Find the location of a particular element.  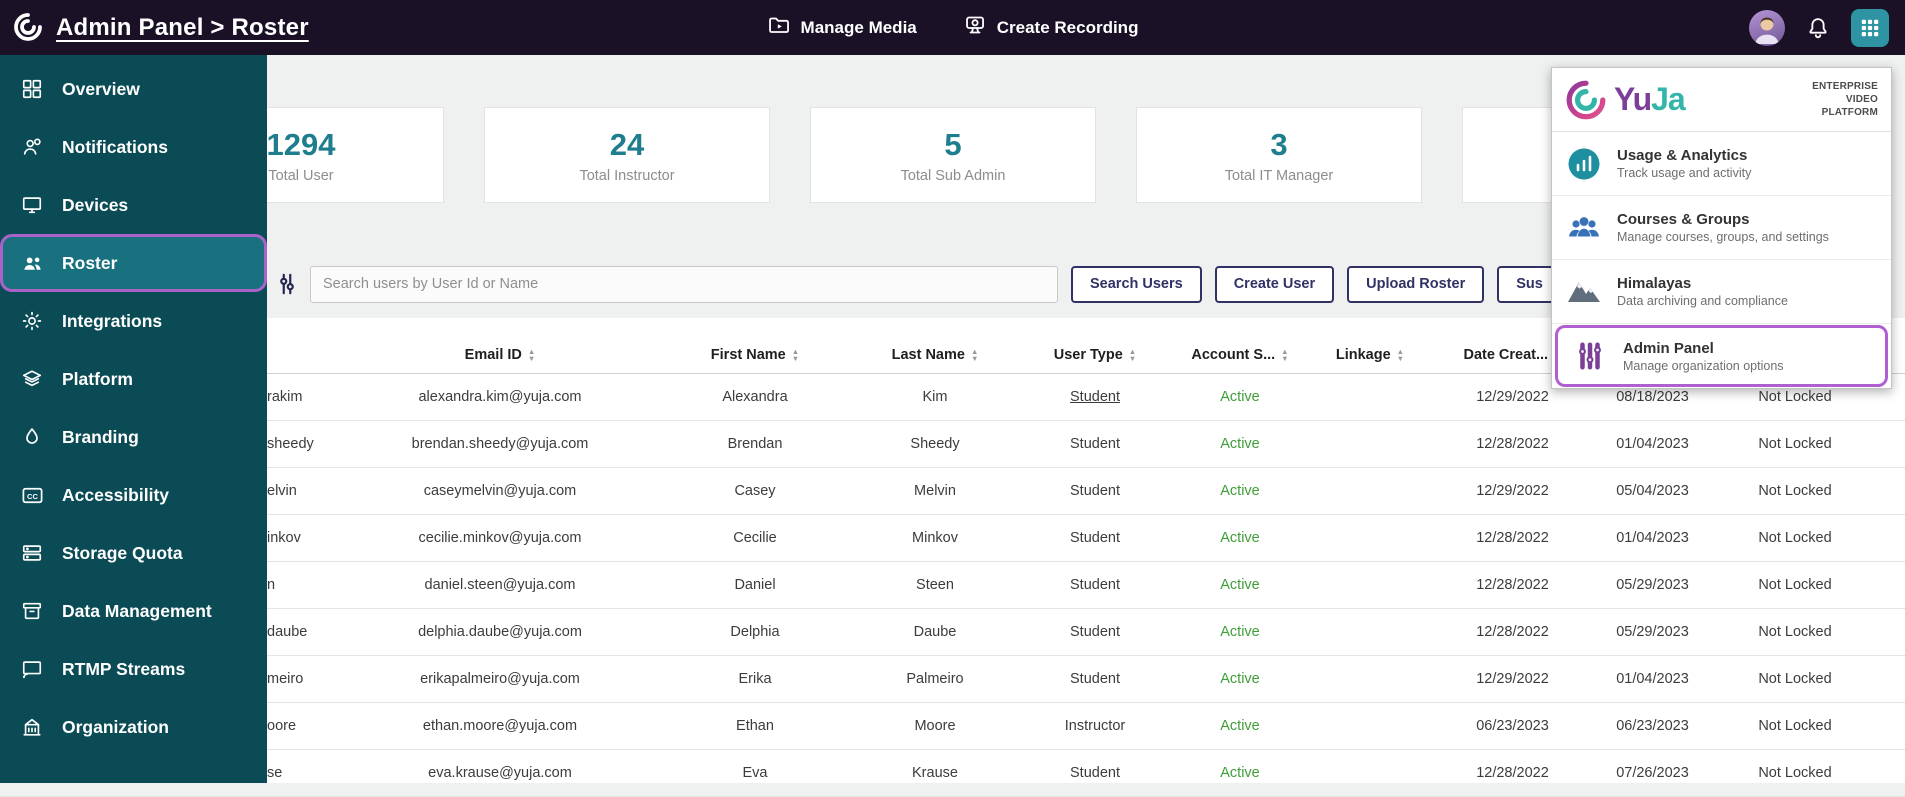

cell-date-created: 12/29/2022 is located at coordinates (1512, 679).